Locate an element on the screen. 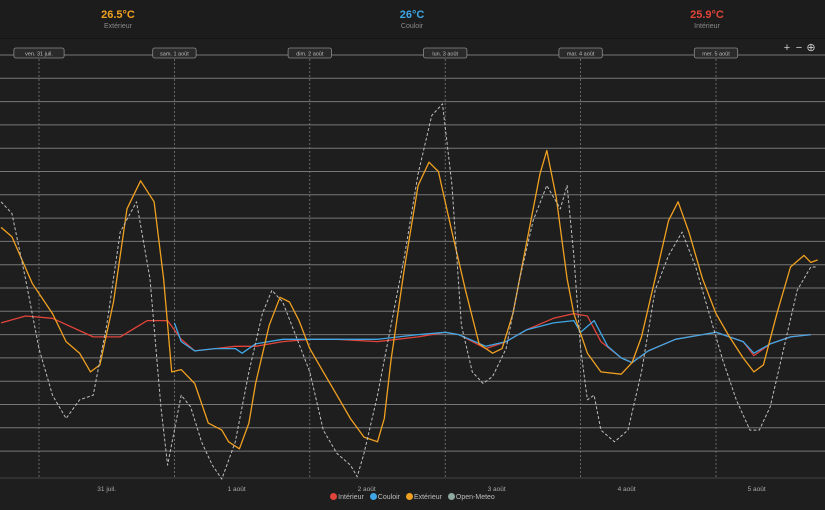 The height and width of the screenshot is (510, 825). day-marker-label: dim. 2 août is located at coordinates (310, 55).